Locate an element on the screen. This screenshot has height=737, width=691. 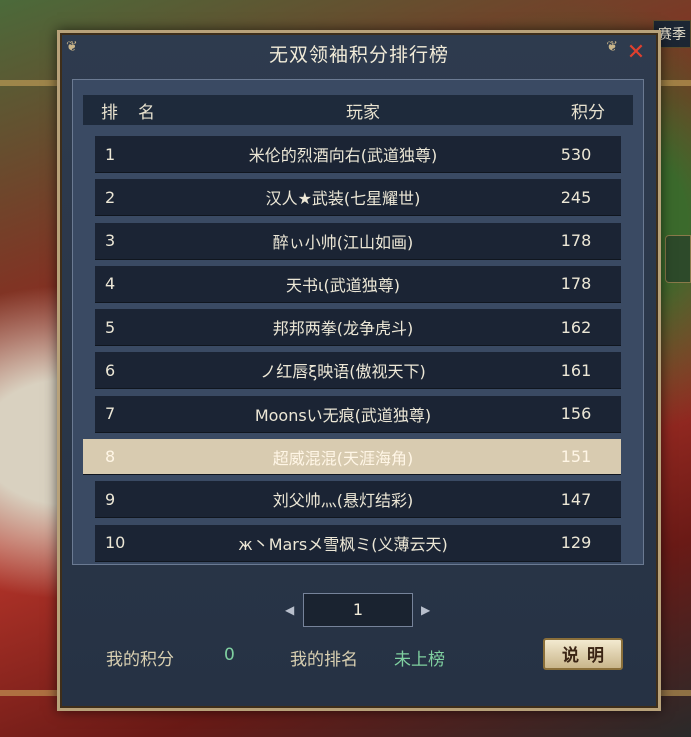
table-row: 1 米伦的烈酒向右(武道独尊) 530 is located at coordinates (358, 154).